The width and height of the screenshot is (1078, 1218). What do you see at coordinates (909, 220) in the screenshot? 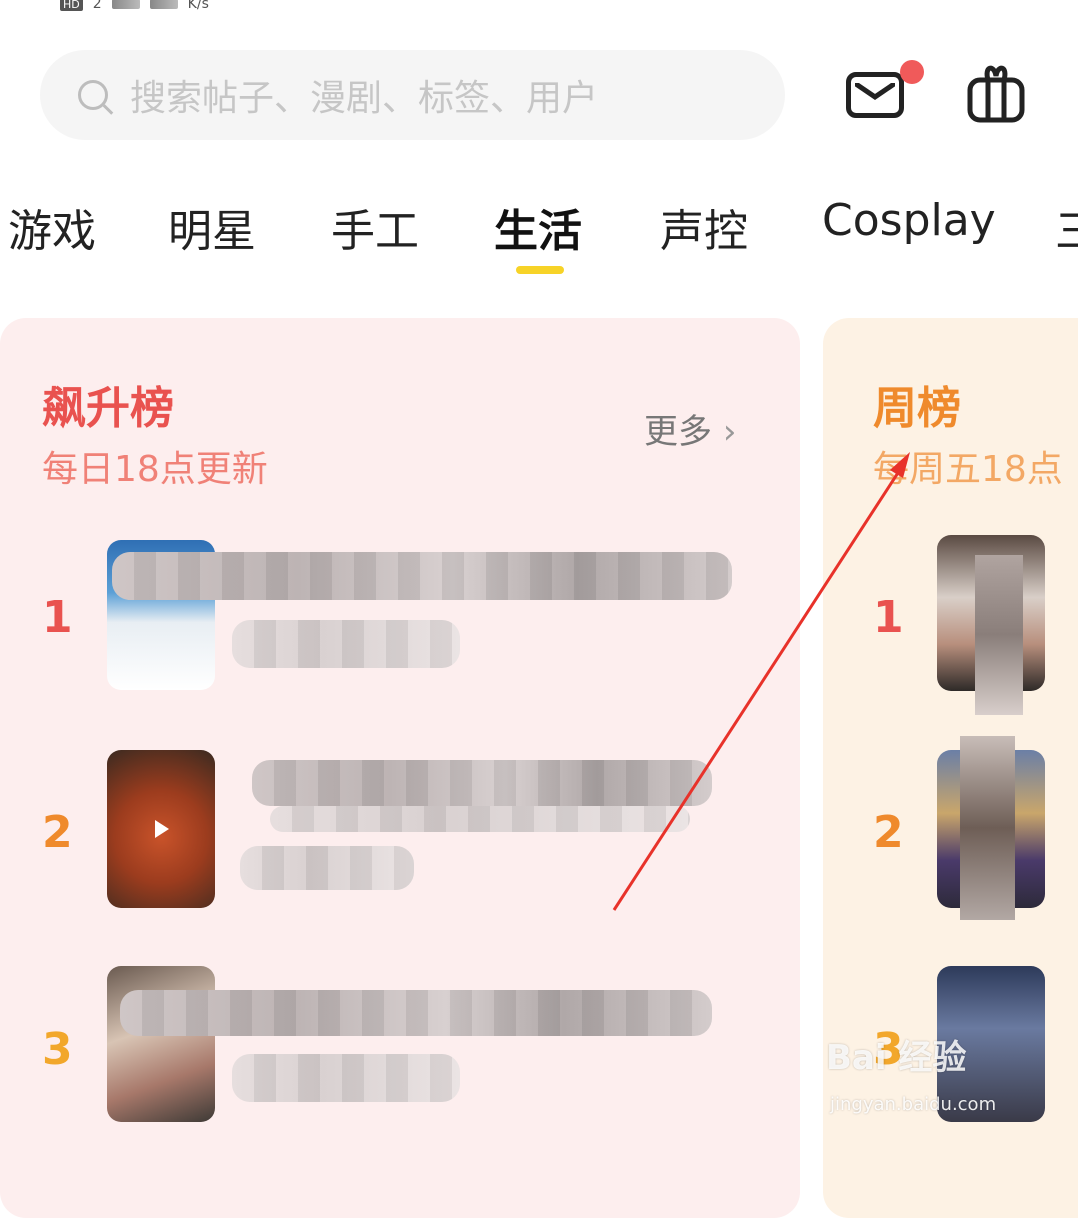
I see `tab-cosplay: Cosplay` at bounding box center [909, 220].